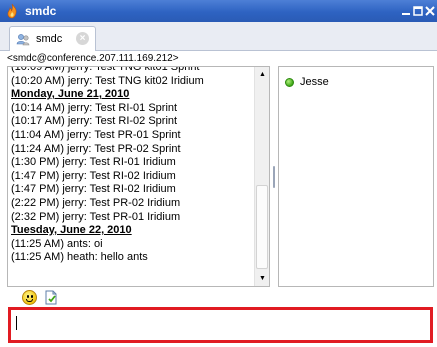 The height and width of the screenshot is (347, 437). What do you see at coordinates (96, 148) in the screenshot?
I see `chat-message: (11:24 AM) jerry: Test PR-02 Sprint` at bounding box center [96, 148].